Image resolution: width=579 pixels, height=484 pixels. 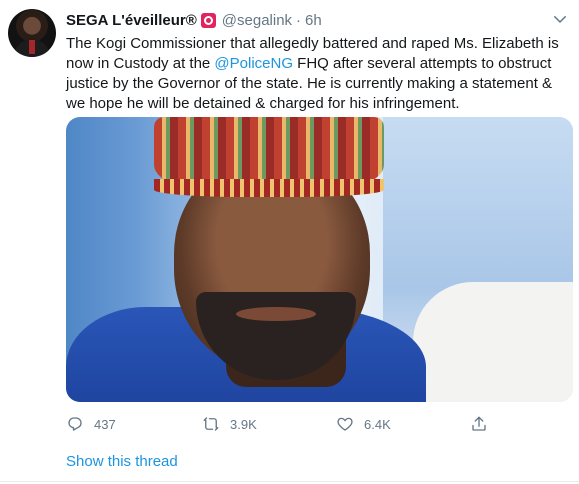 What do you see at coordinates (289, 481) in the screenshot?
I see `divider` at bounding box center [289, 481].